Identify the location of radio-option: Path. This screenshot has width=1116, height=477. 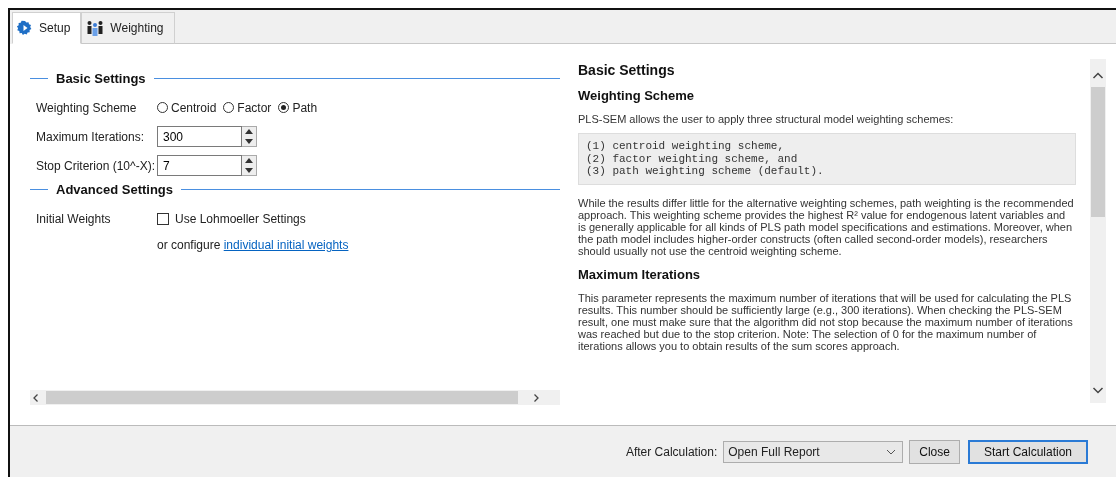
(298, 107).